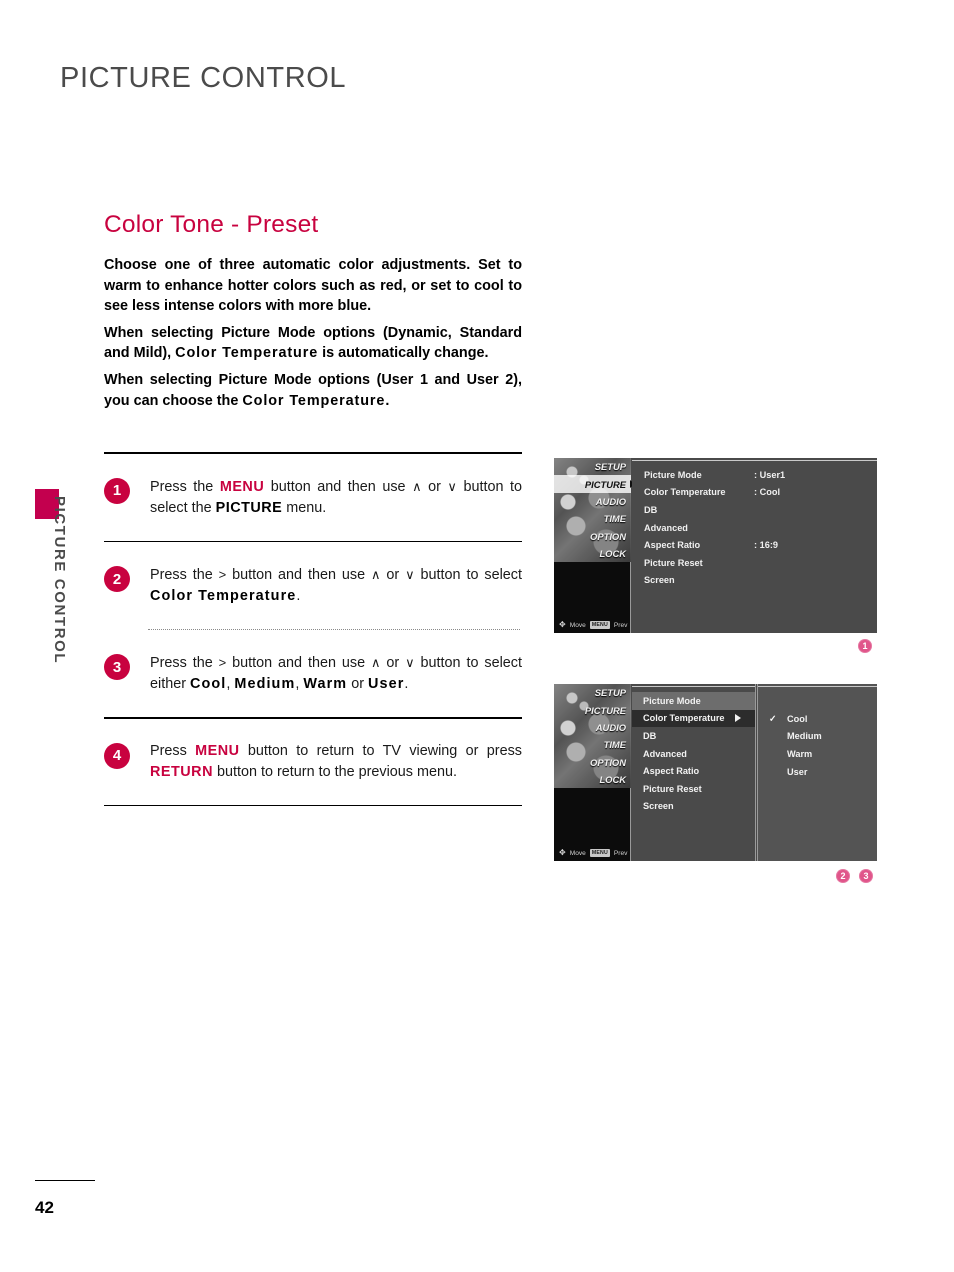 The height and width of the screenshot is (1272, 954). Describe the element at coordinates (605, 484) in the screenshot. I see `osd1-sidebar-label-picture: PICTURE` at that location.